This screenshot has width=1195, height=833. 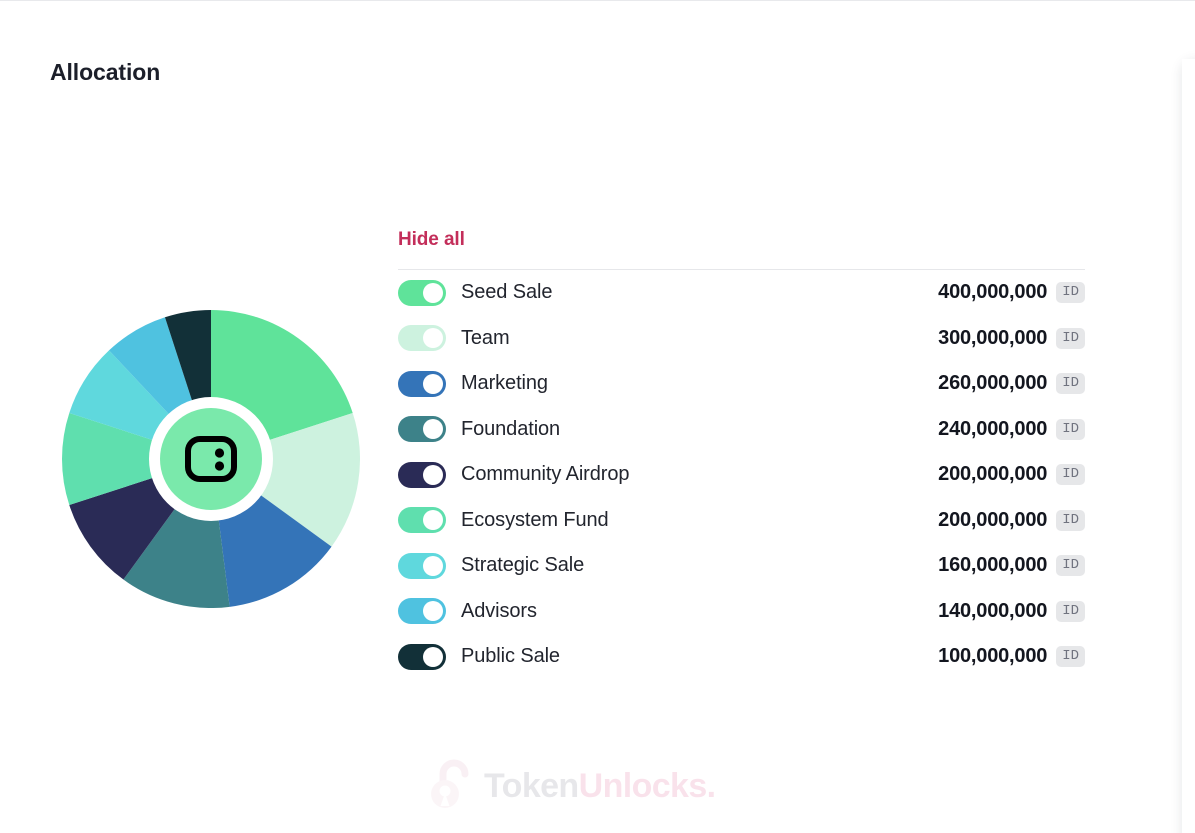 I want to click on legend-row: Public Sale 100,000,000 ID, so click(x=741, y=657).